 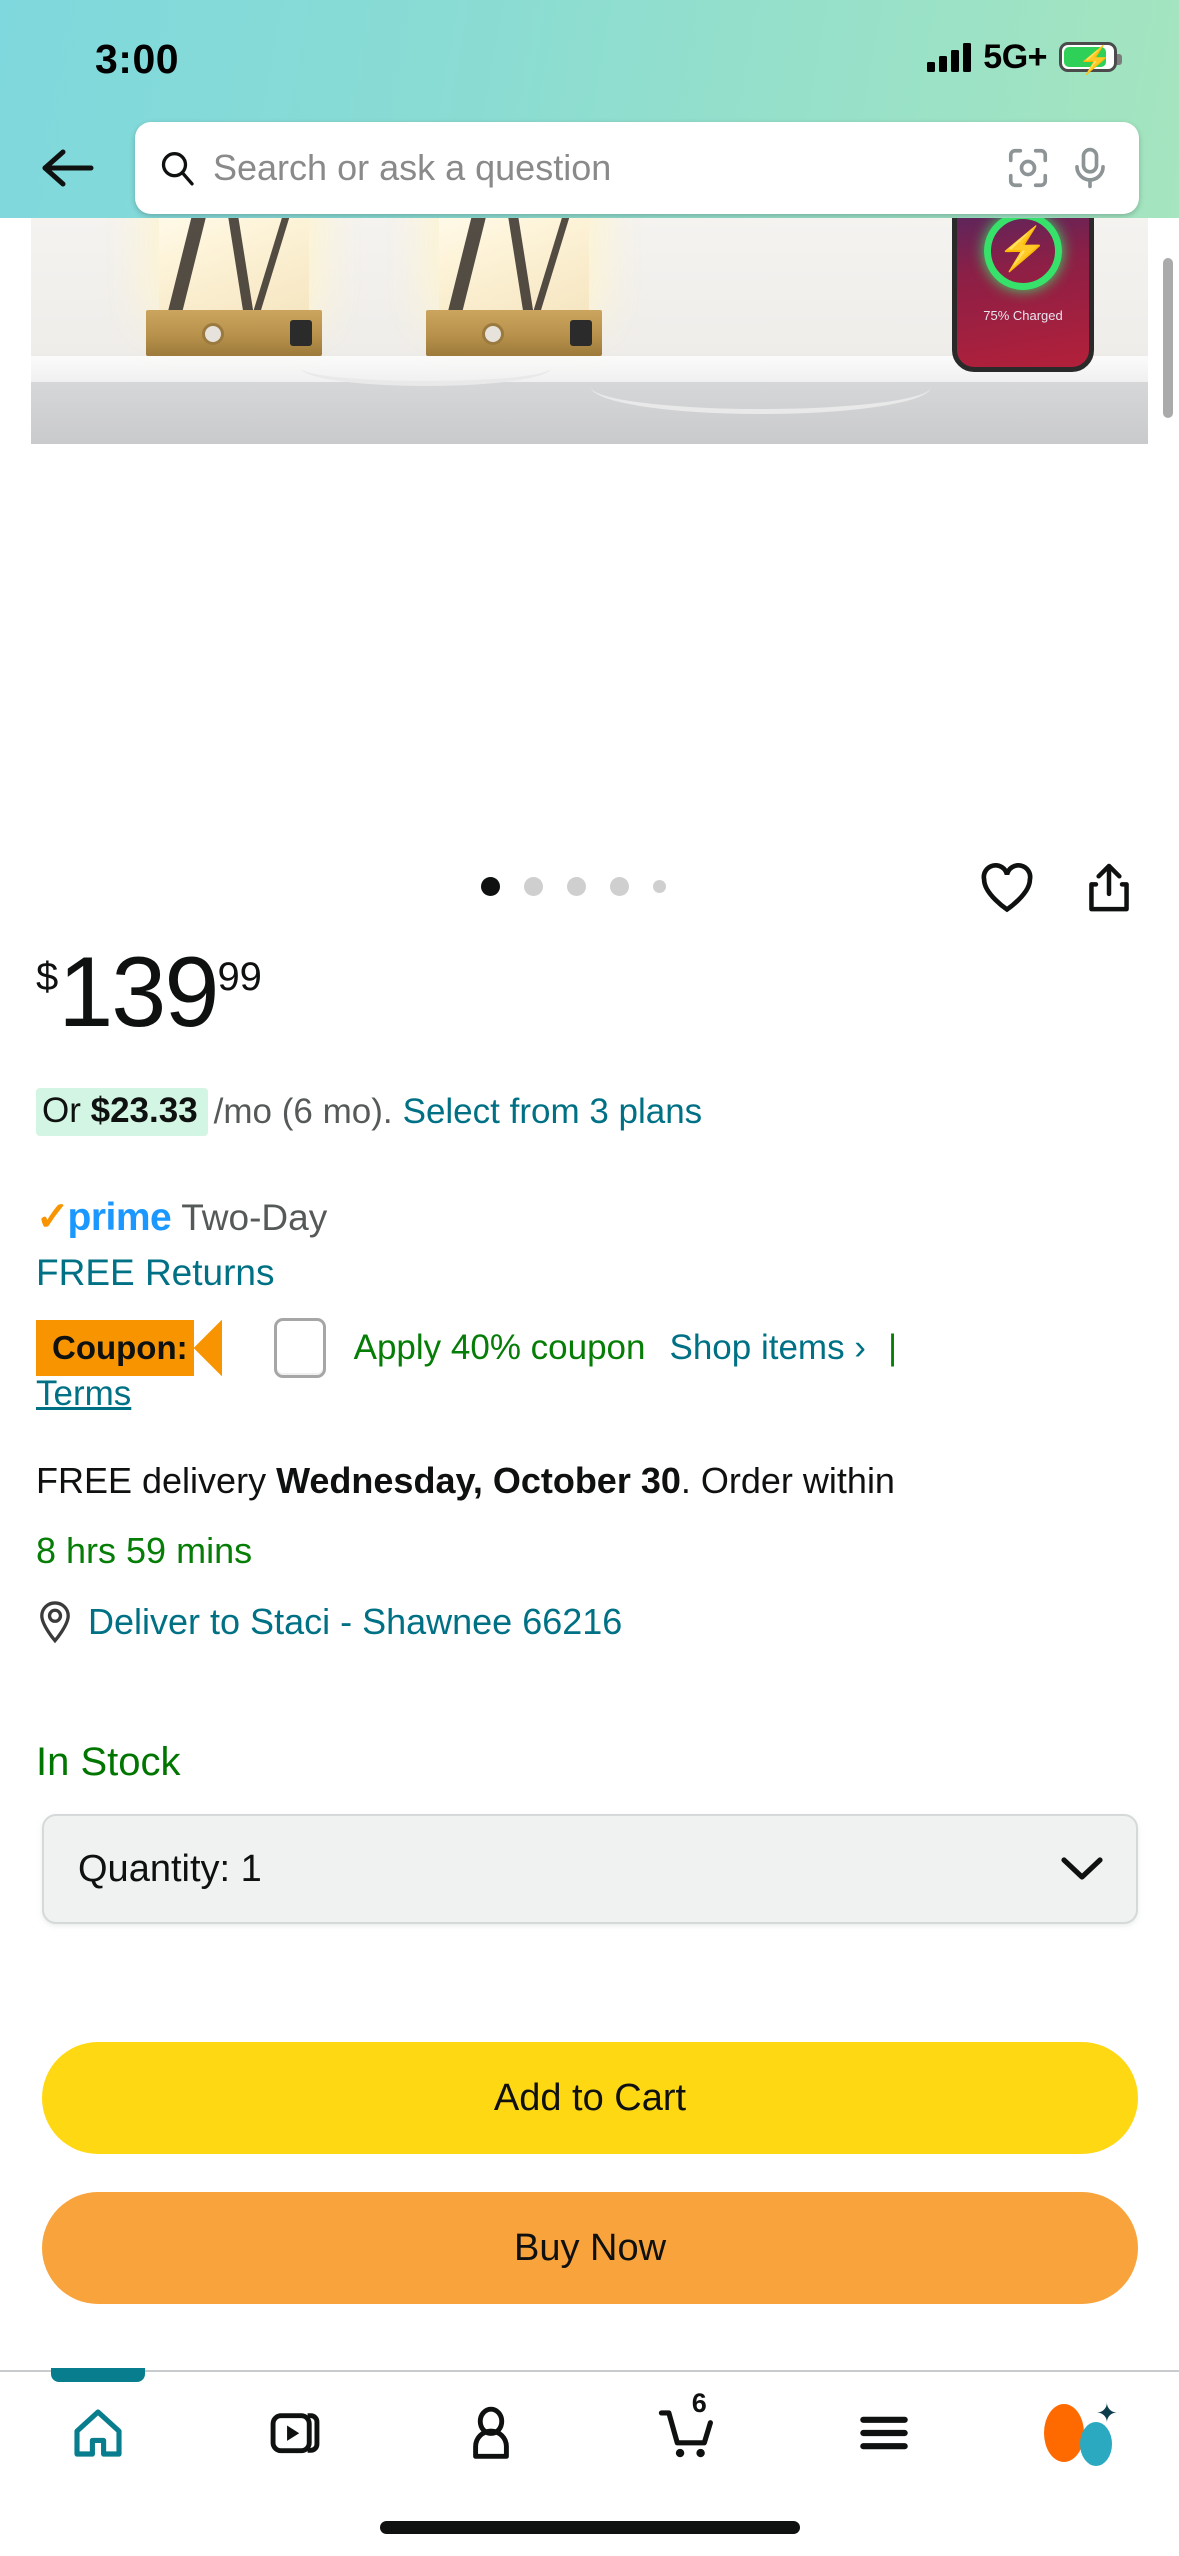 What do you see at coordinates (47, 977) in the screenshot?
I see `price-currency: $` at bounding box center [47, 977].